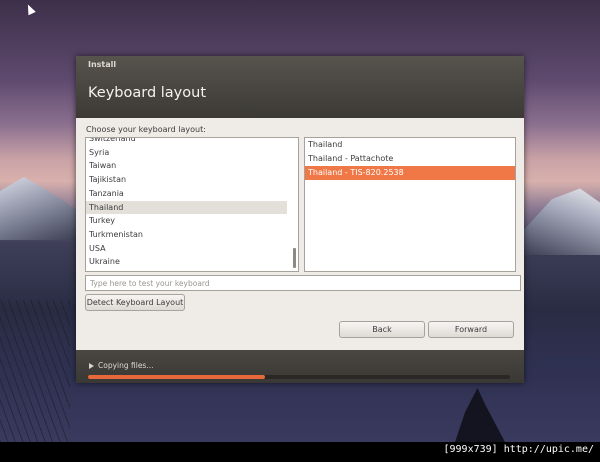  What do you see at coordinates (186, 165) in the screenshot?
I see `country-list-item: Taiwan` at bounding box center [186, 165].